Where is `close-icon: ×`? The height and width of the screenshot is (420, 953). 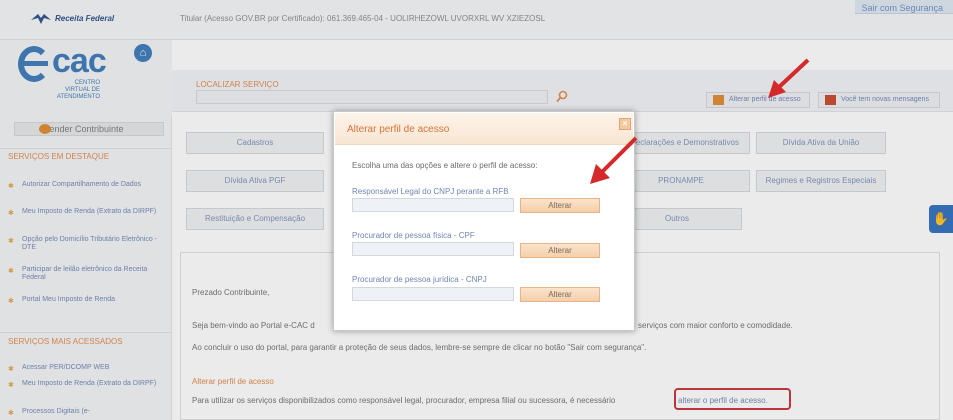 close-icon: × is located at coordinates (625, 124).